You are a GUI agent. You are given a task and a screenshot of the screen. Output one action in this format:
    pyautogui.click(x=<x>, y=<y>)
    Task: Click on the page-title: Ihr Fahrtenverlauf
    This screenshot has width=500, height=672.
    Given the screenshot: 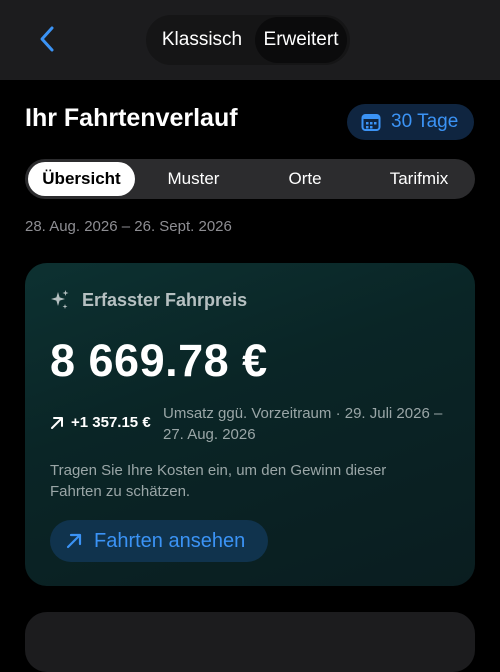 What is the action you would take?
    pyautogui.click(x=131, y=118)
    